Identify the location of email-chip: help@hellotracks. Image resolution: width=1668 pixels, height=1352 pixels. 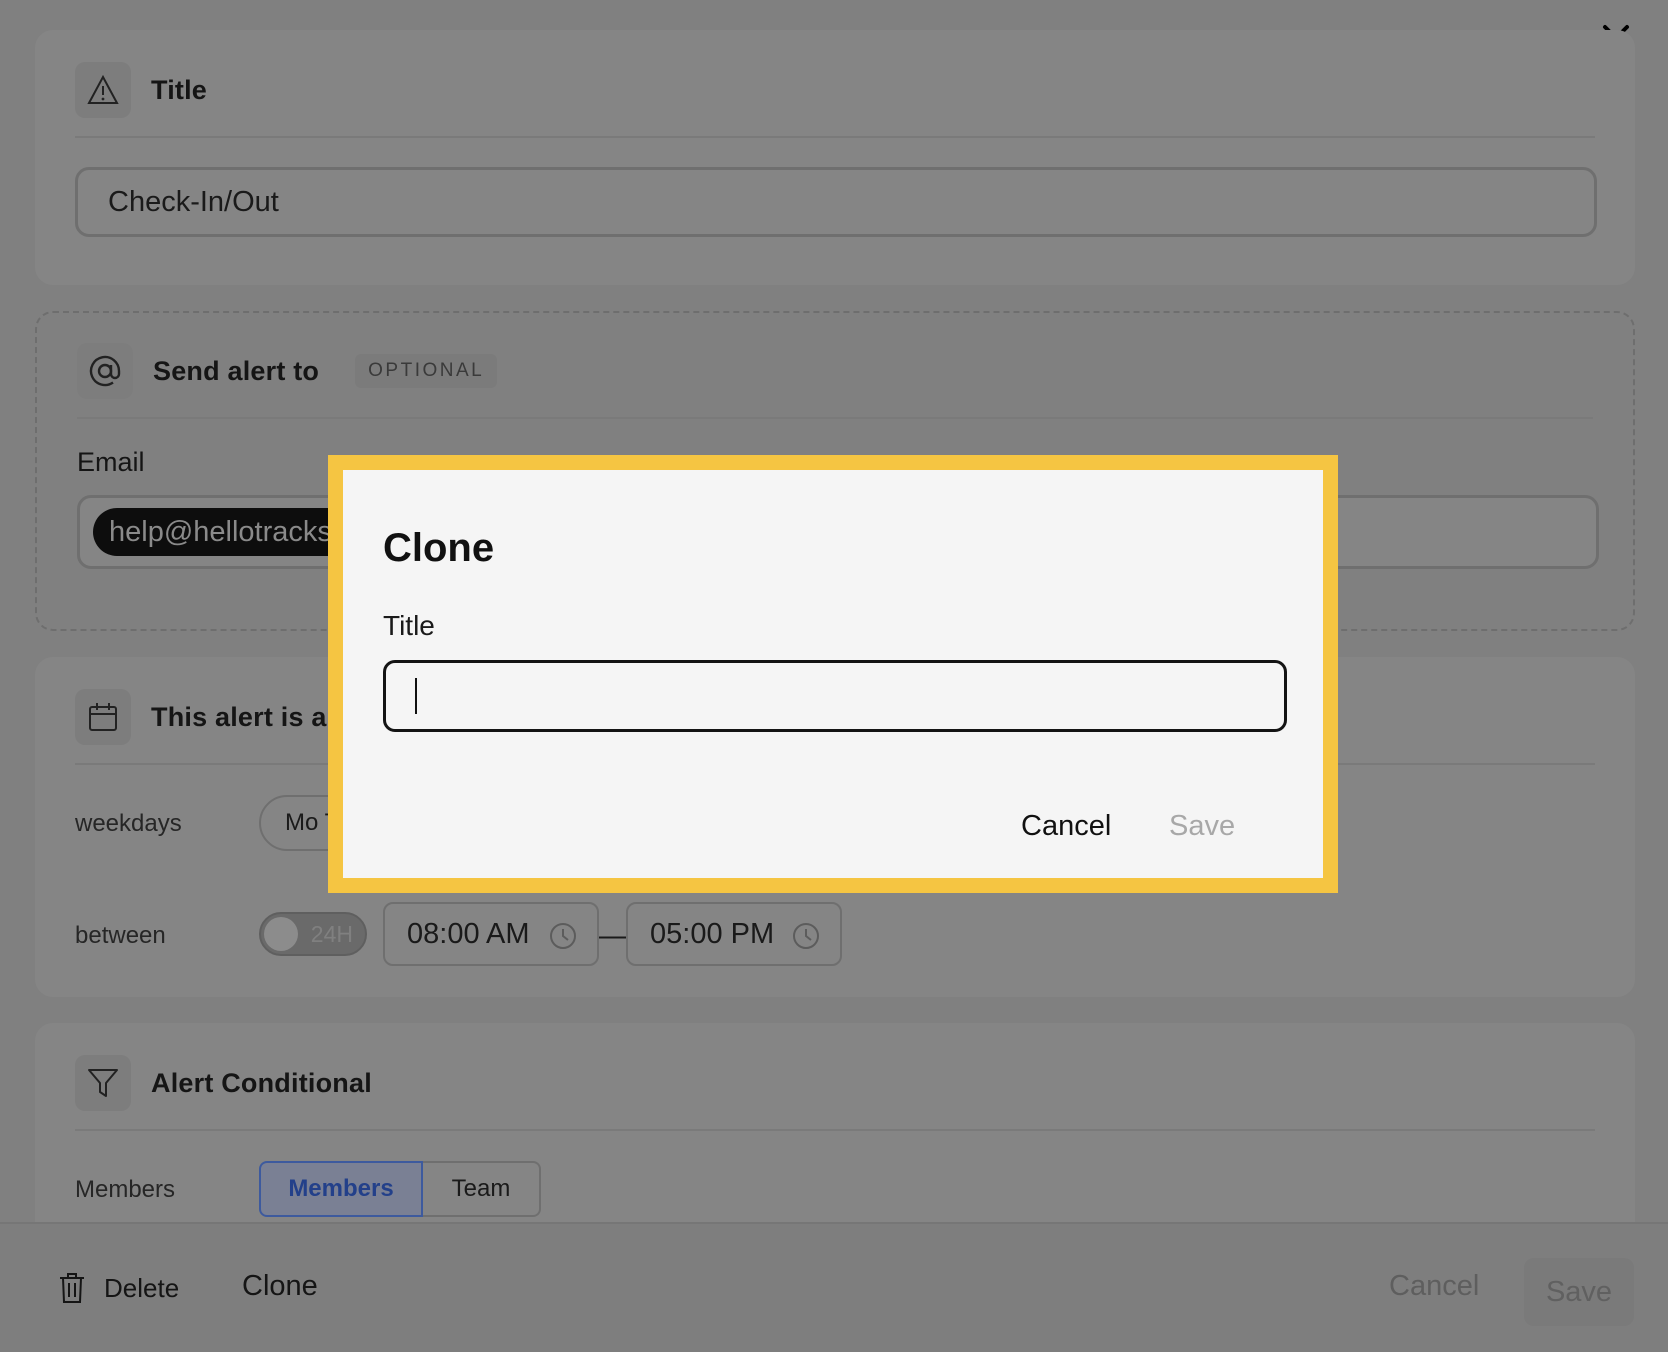
(224, 532).